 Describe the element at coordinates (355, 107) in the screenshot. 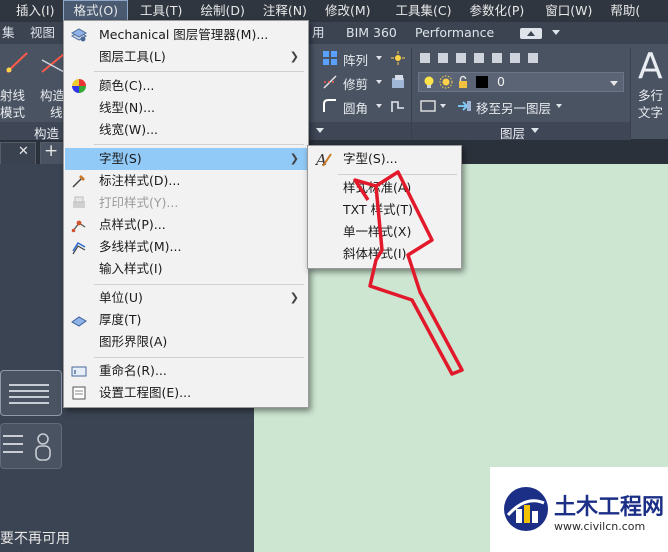

I see `fillet-button-label: 圆角` at that location.